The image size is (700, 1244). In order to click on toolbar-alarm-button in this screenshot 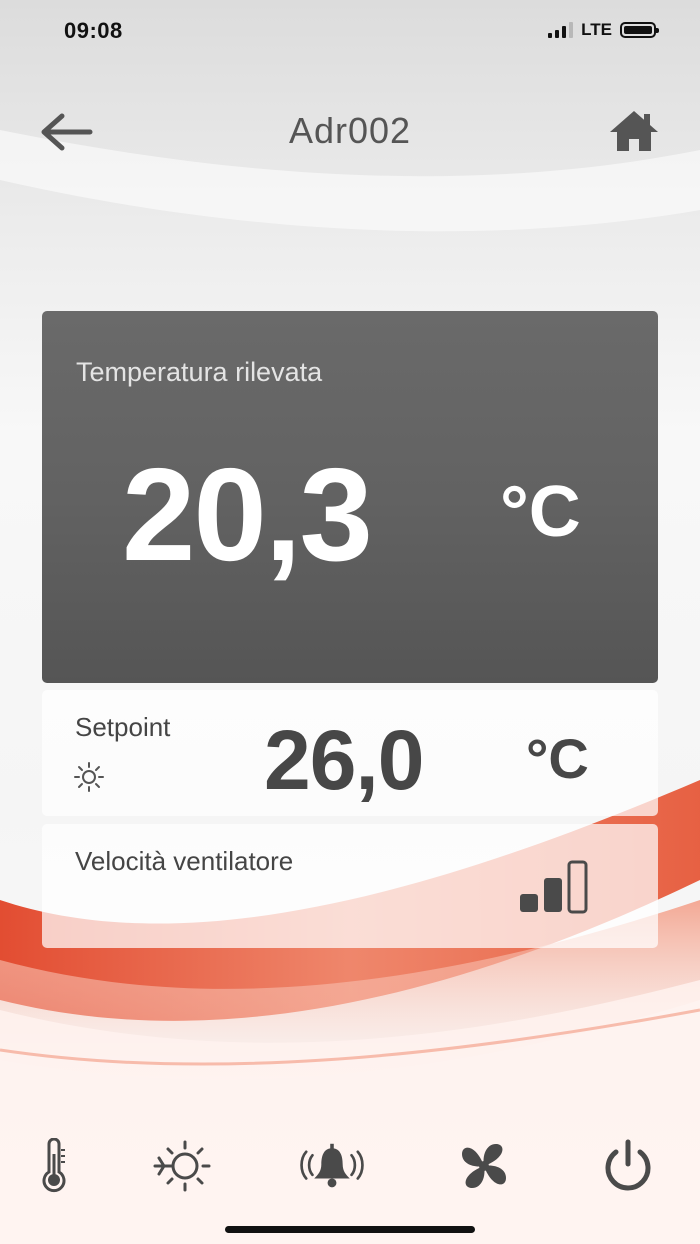, I will do `click(332, 1166)`.